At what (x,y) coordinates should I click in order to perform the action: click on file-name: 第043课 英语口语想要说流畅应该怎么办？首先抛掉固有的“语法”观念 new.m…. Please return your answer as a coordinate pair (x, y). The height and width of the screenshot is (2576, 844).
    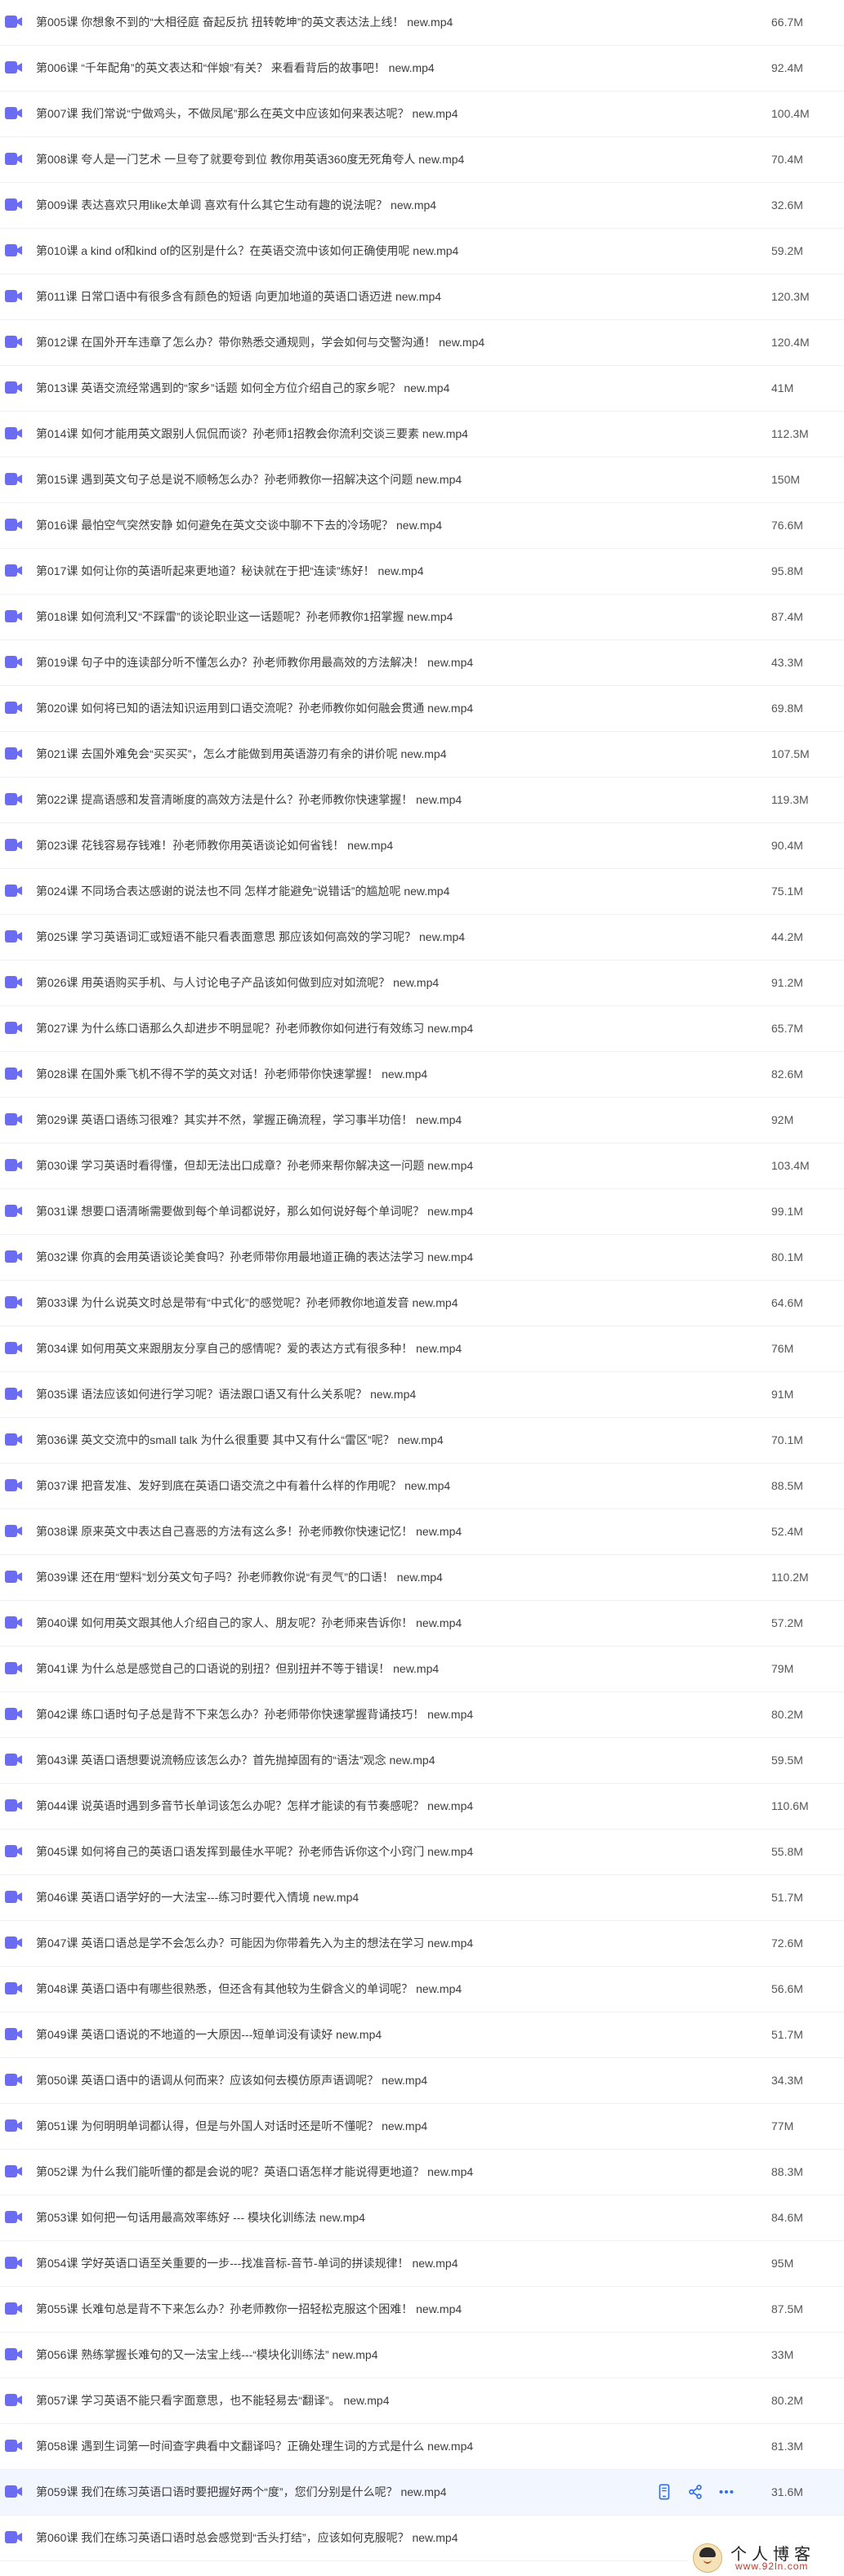
    Looking at the image, I should click on (346, 1760).